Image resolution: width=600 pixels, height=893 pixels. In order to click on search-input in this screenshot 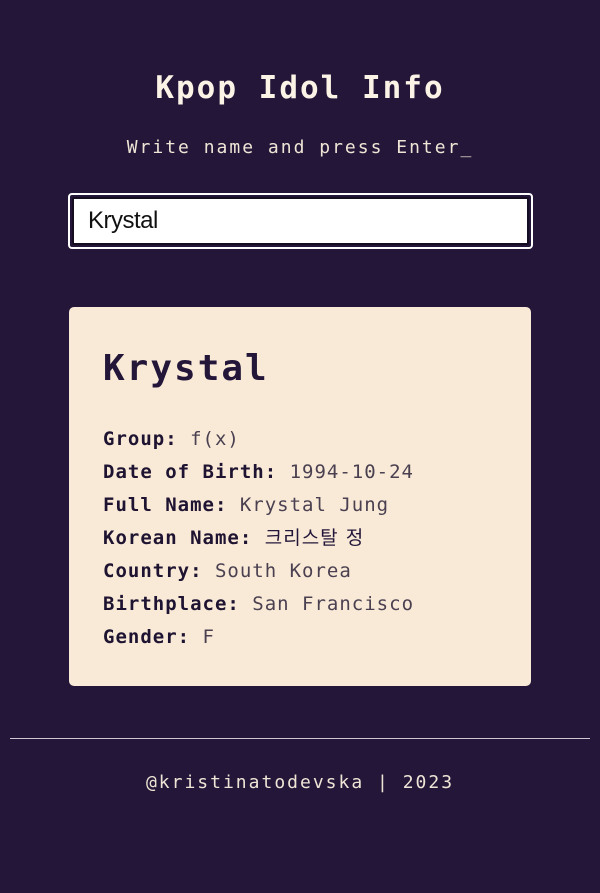, I will do `click(300, 221)`.